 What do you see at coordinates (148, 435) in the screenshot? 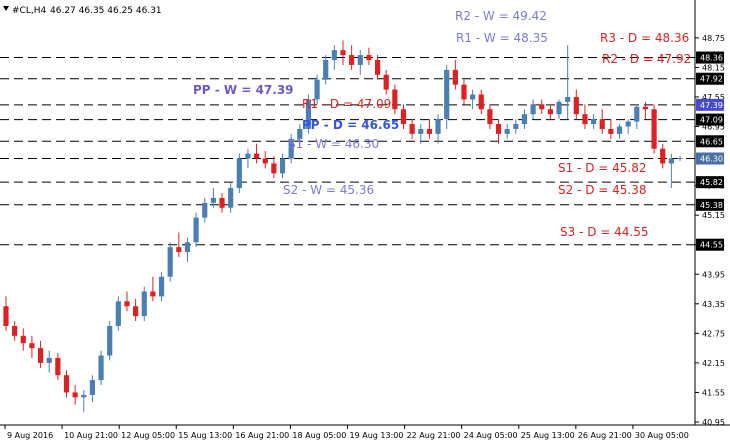
I see `x-tick-label: 12 Aug 05:00` at bounding box center [148, 435].